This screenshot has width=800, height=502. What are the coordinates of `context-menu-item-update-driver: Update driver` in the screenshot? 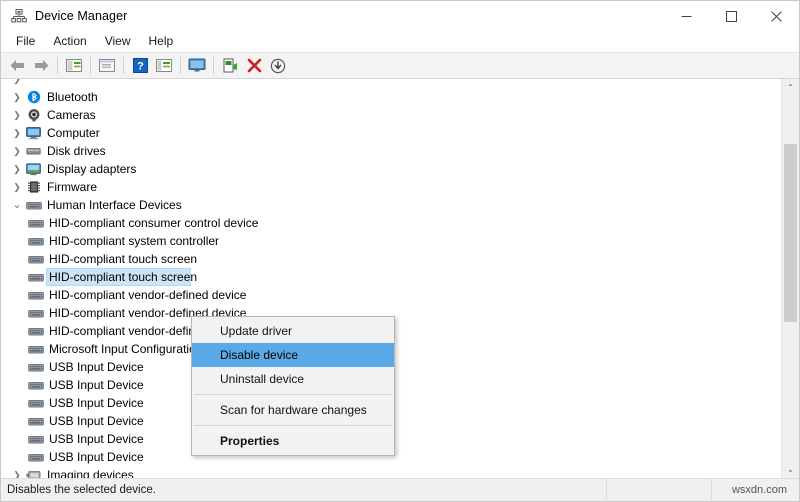 It's located at (293, 331).